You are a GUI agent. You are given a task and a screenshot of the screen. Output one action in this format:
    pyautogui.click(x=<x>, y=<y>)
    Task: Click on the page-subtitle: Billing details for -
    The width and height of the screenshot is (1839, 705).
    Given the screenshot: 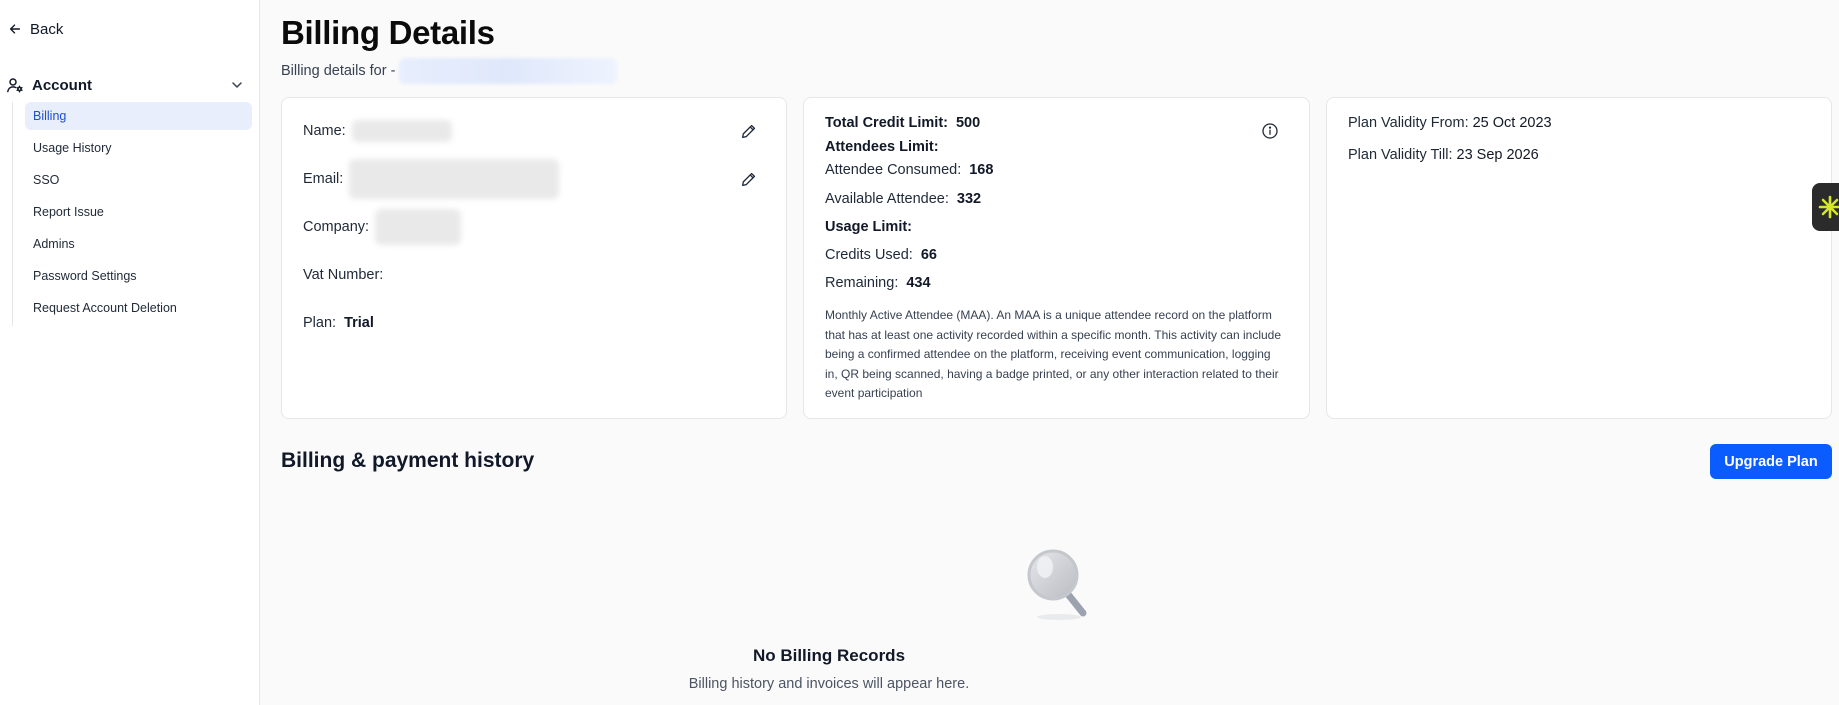 What is the action you would take?
    pyautogui.click(x=449, y=71)
    